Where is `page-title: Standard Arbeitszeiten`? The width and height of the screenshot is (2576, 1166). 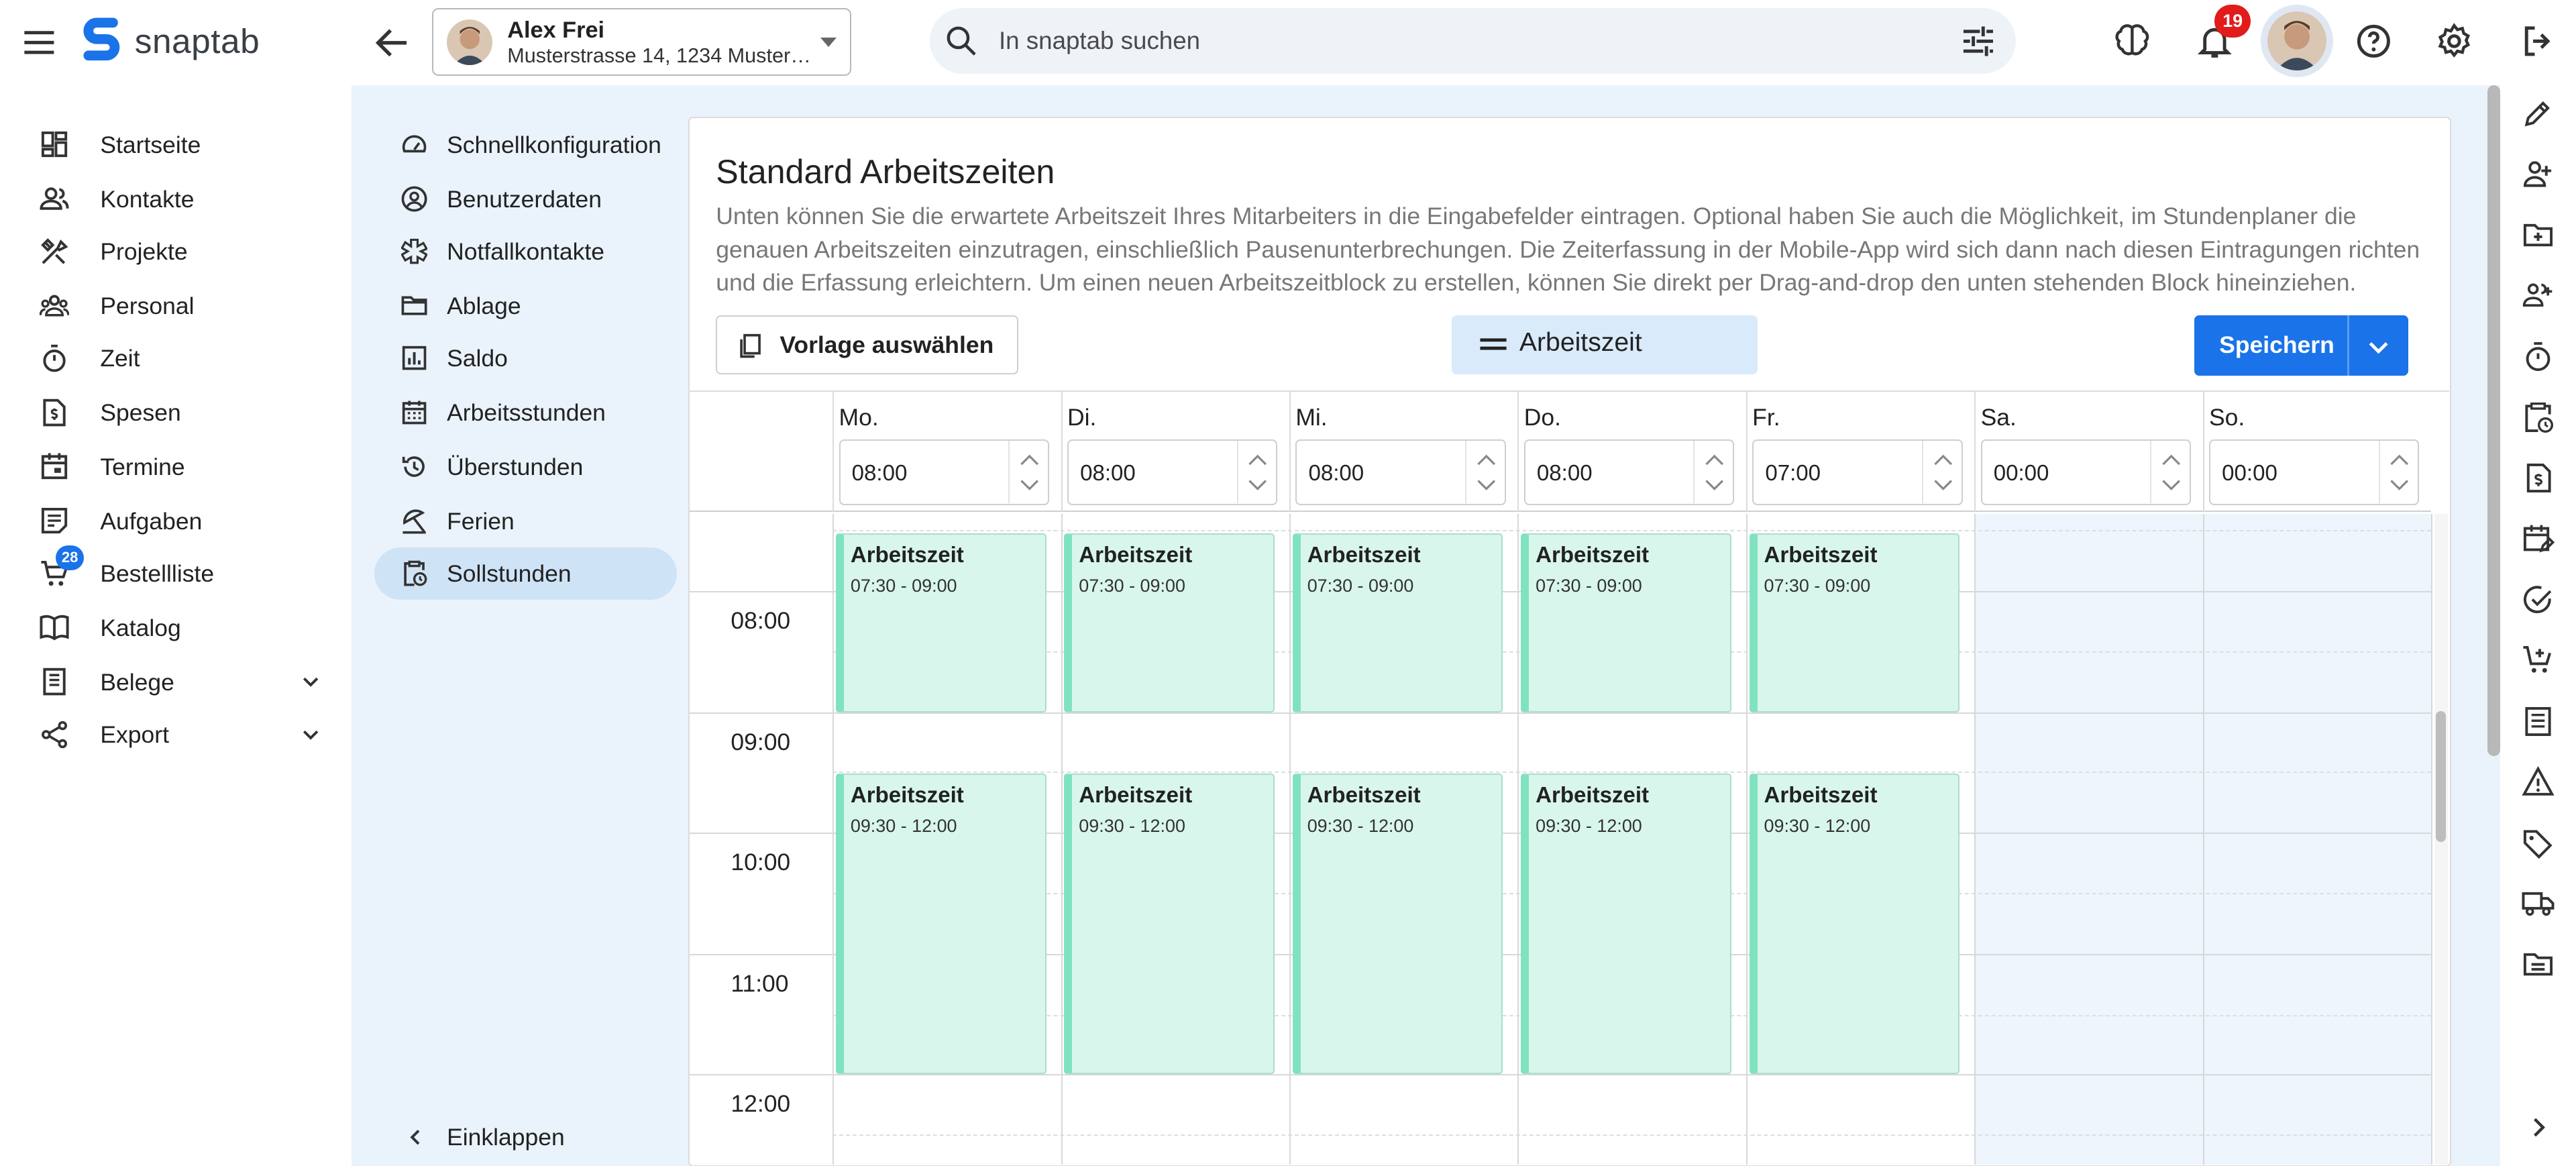
page-title: Standard Arbeitszeiten is located at coordinates (885, 172).